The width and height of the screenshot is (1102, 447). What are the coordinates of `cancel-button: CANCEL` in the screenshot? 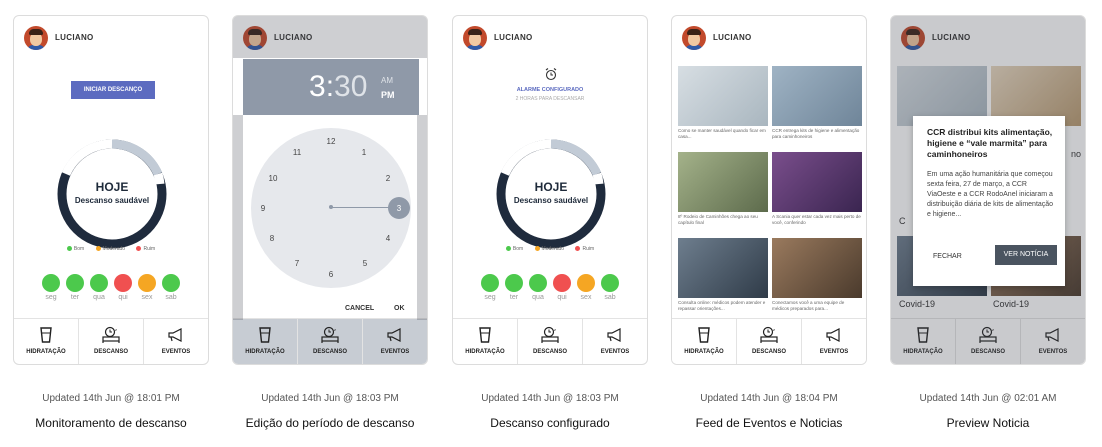 It's located at (359, 308).